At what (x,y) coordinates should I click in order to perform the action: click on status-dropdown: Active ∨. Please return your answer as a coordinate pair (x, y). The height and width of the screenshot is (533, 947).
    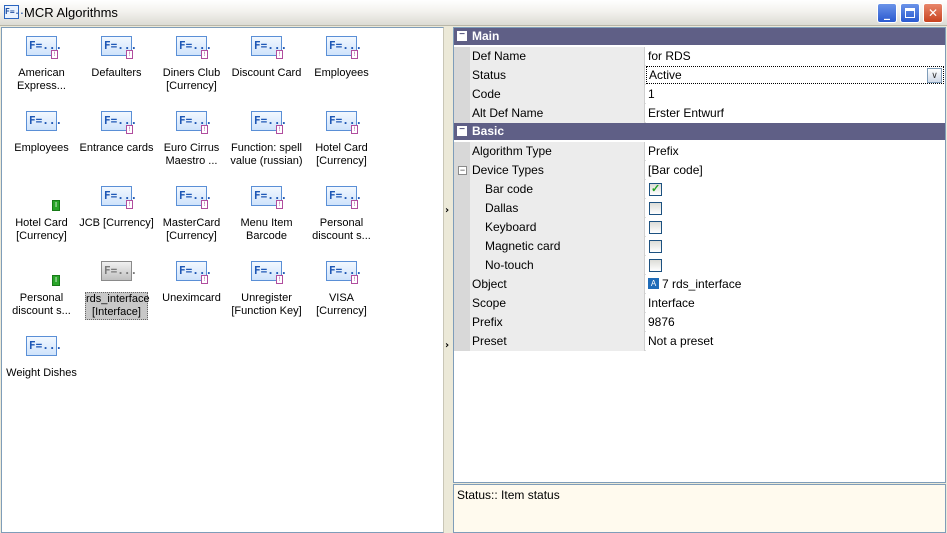
    Looking at the image, I should click on (795, 75).